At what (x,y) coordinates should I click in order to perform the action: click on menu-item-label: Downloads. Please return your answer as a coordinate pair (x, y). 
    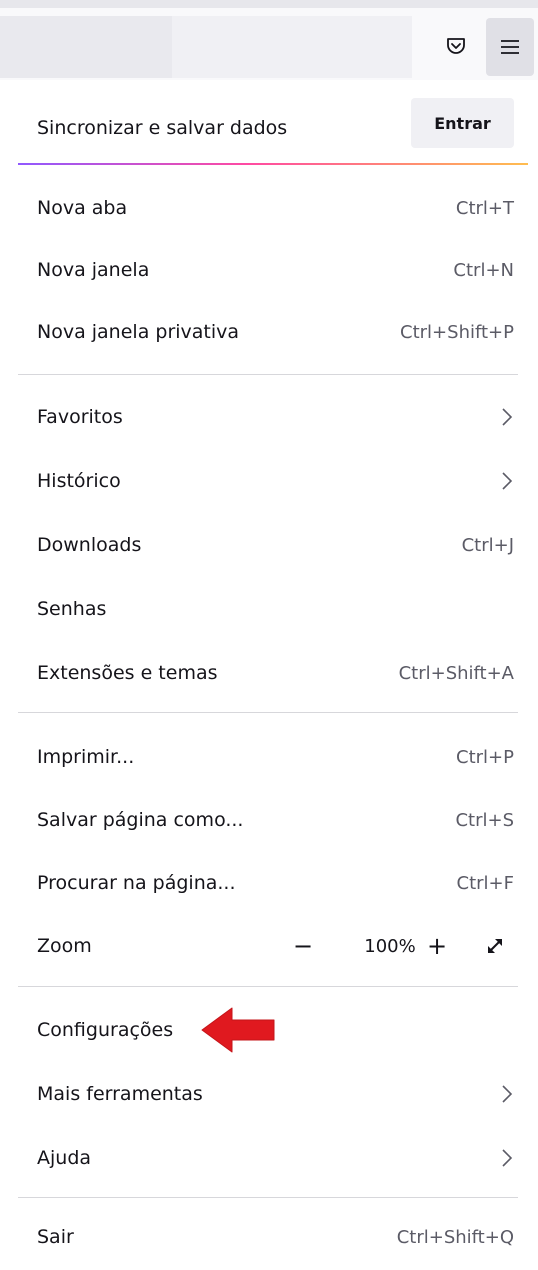
    Looking at the image, I should click on (89, 545).